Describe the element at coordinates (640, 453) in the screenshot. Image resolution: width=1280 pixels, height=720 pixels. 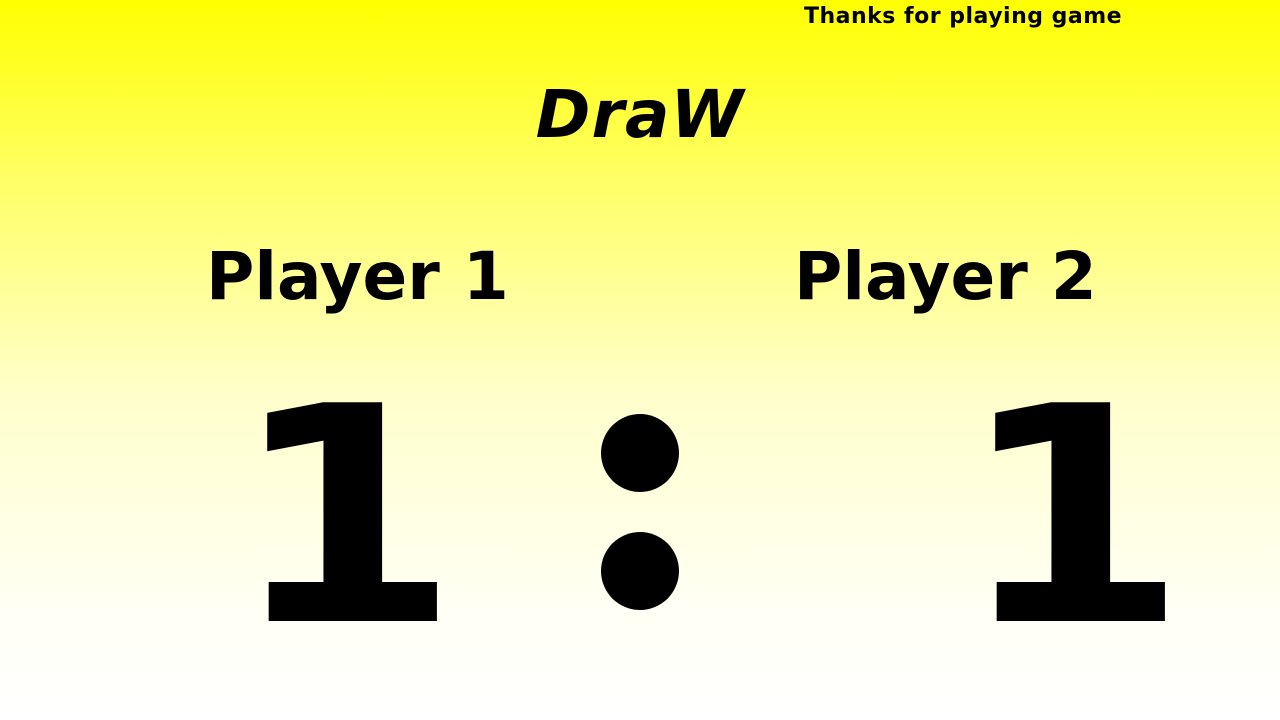
I see `separator-dot-top` at that location.